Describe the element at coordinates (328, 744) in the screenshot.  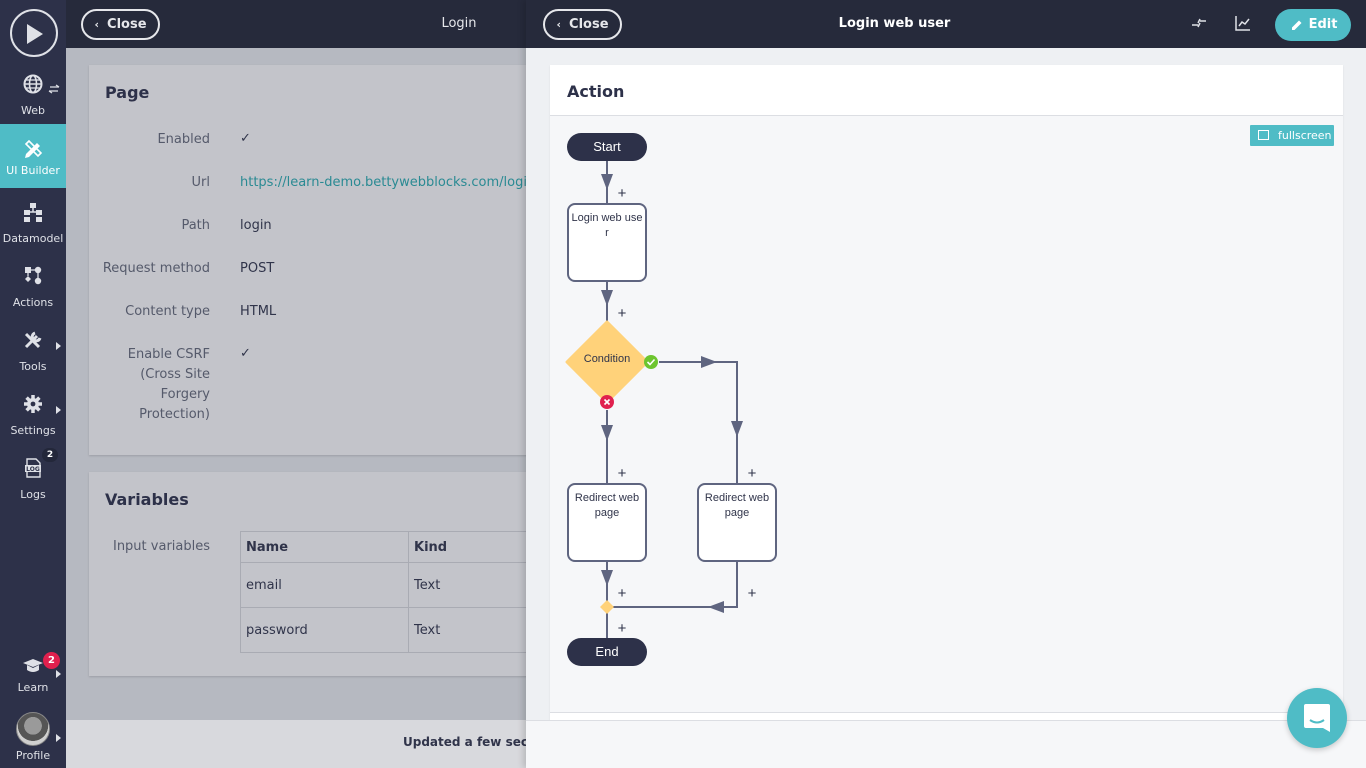
I see `status-bar: Updated a few seconds ago` at that location.